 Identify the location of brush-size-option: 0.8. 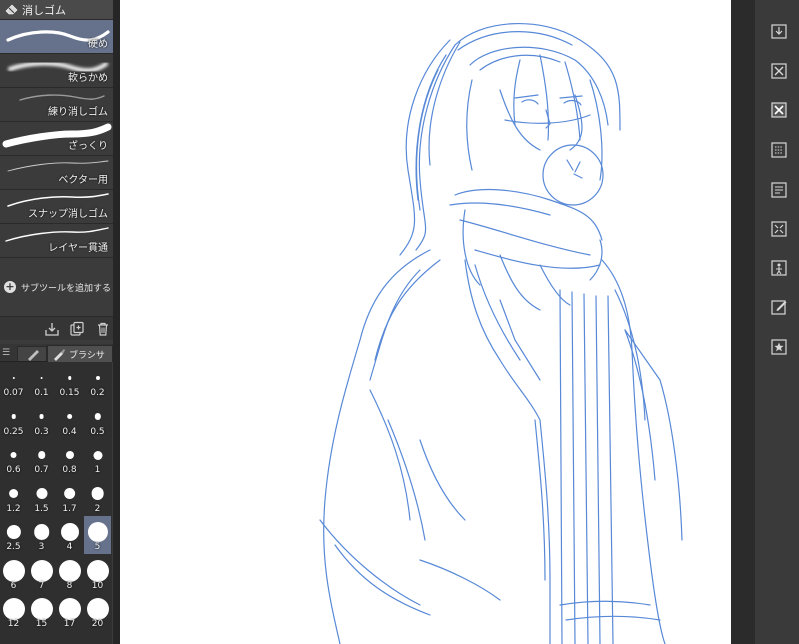
(69, 458).